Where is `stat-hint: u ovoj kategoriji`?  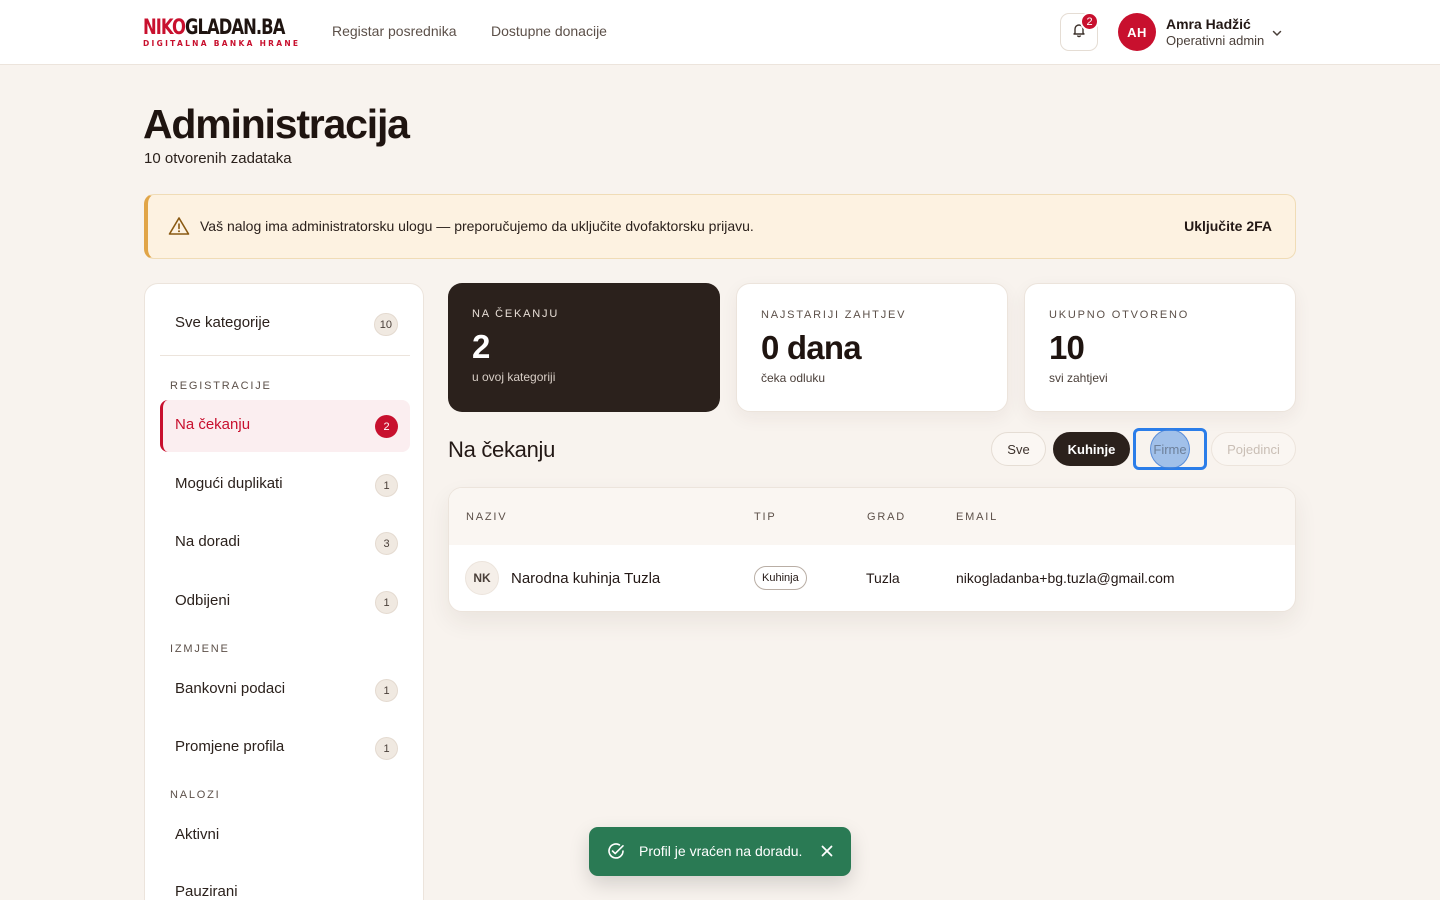 stat-hint: u ovoj kategoriji is located at coordinates (514, 377).